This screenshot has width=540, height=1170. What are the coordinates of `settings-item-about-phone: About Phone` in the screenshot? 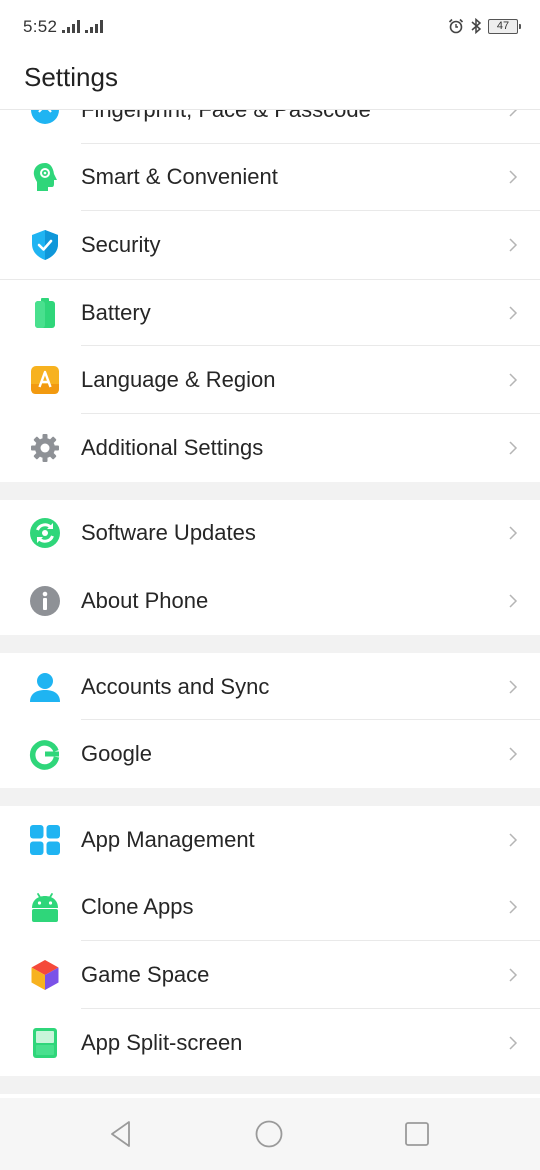 It's located at (270, 601).